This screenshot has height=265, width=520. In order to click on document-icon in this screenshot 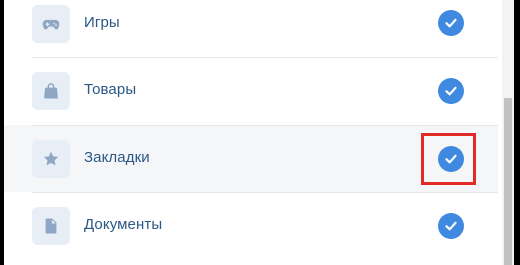, I will do `click(51, 226)`.